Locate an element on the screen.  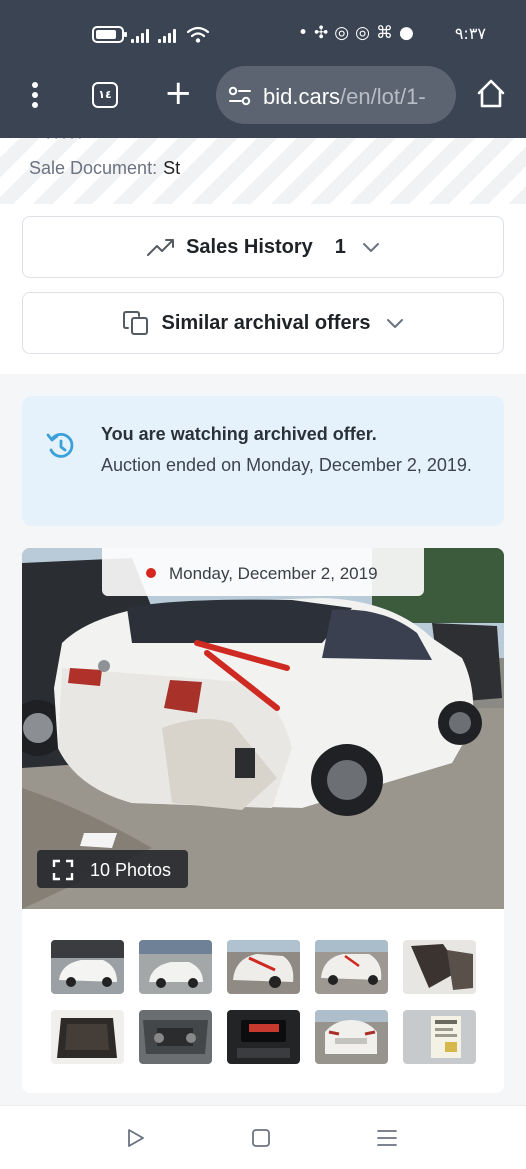
sales-history-accordion: Sales History 1 is located at coordinates (263, 247).